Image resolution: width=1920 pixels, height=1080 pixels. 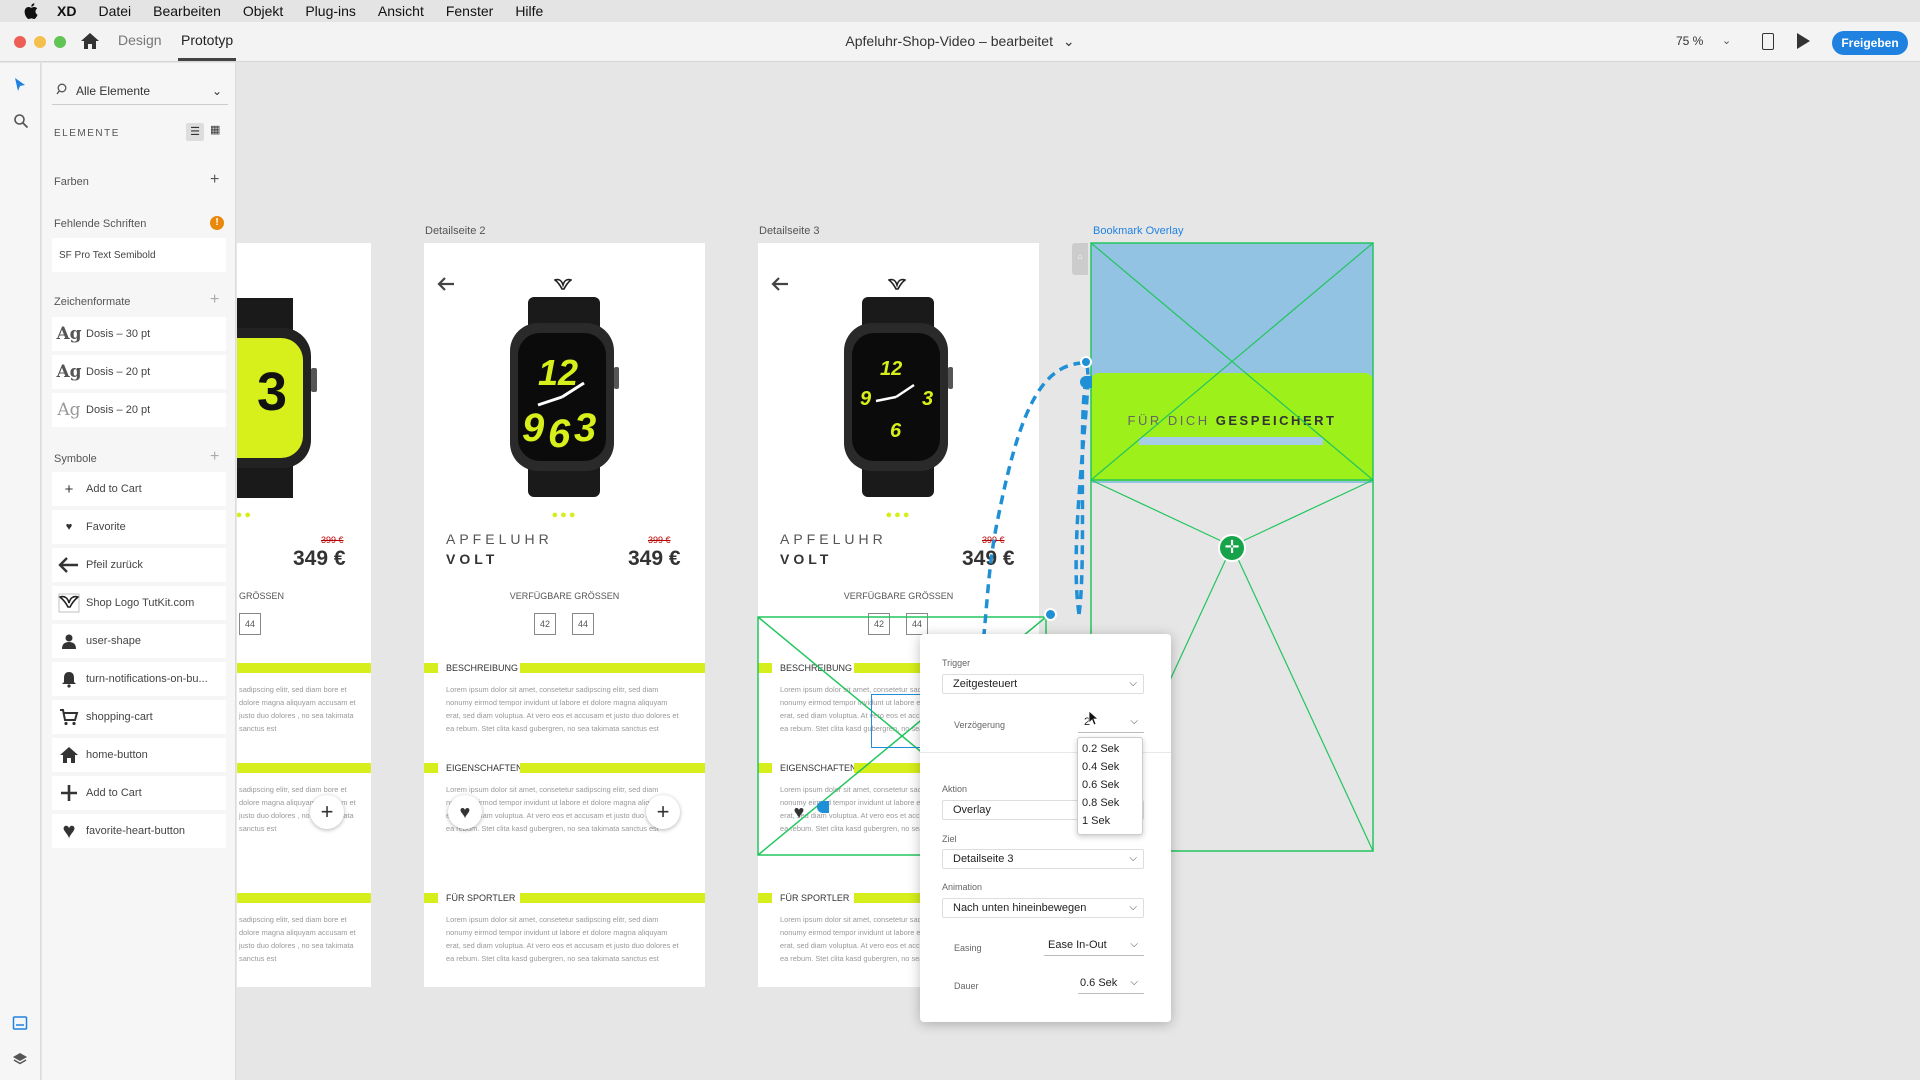 What do you see at coordinates (62, 90) in the screenshot?
I see `search-icon` at bounding box center [62, 90].